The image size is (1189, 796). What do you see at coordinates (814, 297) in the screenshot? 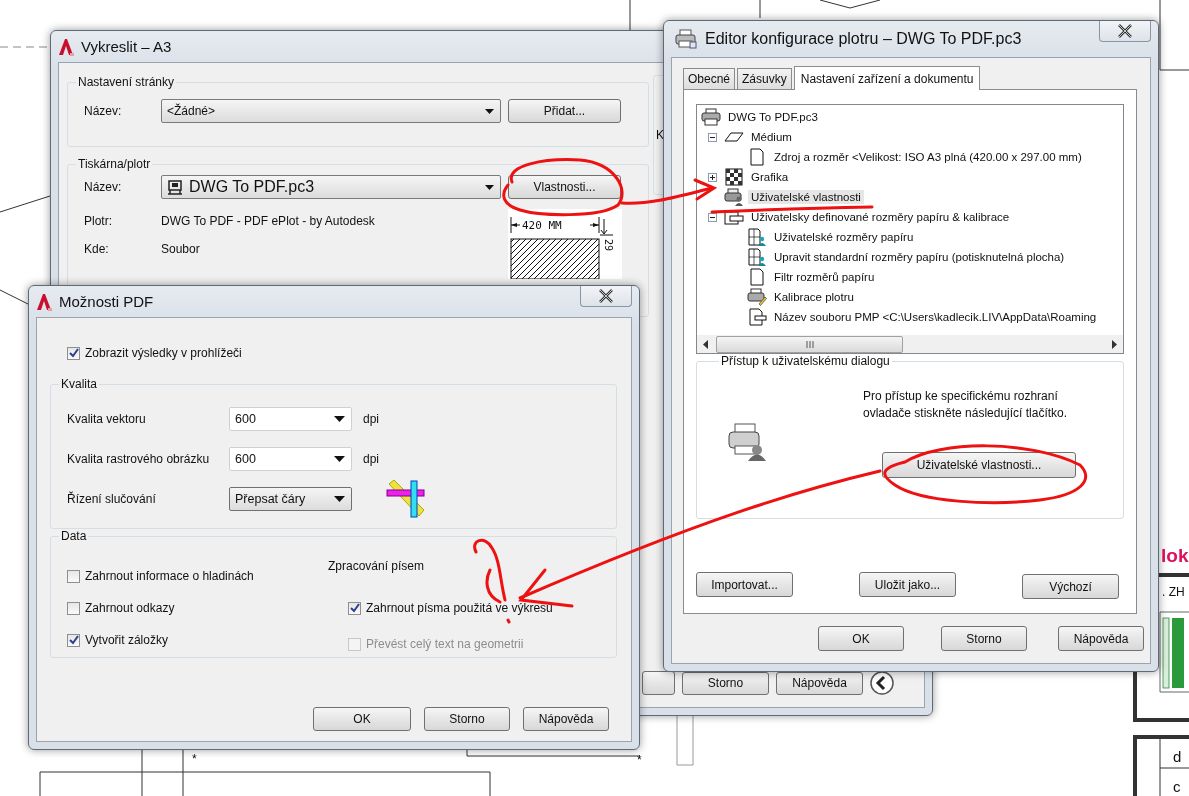
I see `tree-item: Kalibrace plotru` at bounding box center [814, 297].